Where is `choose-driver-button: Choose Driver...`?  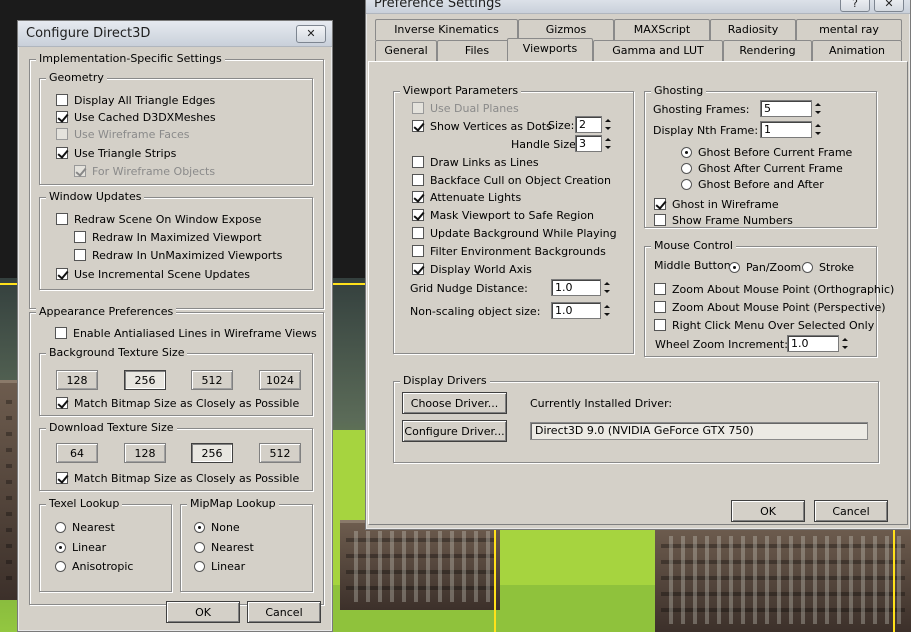 choose-driver-button: Choose Driver... is located at coordinates (454, 403).